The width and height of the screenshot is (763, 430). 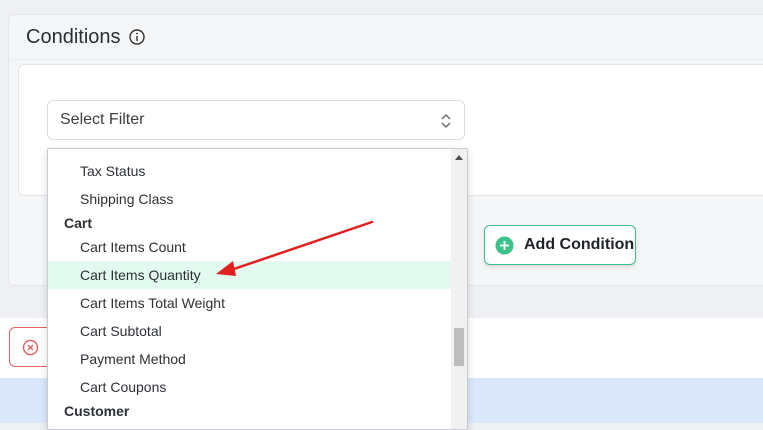 What do you see at coordinates (459, 289) in the screenshot?
I see `dropdown-scrollbar` at bounding box center [459, 289].